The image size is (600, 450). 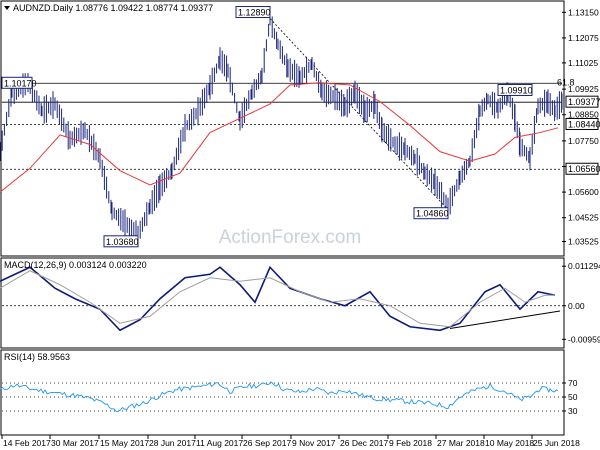 What do you see at coordinates (583, 192) in the screenshot?
I see `price-tick-label: 1.05600` at bounding box center [583, 192].